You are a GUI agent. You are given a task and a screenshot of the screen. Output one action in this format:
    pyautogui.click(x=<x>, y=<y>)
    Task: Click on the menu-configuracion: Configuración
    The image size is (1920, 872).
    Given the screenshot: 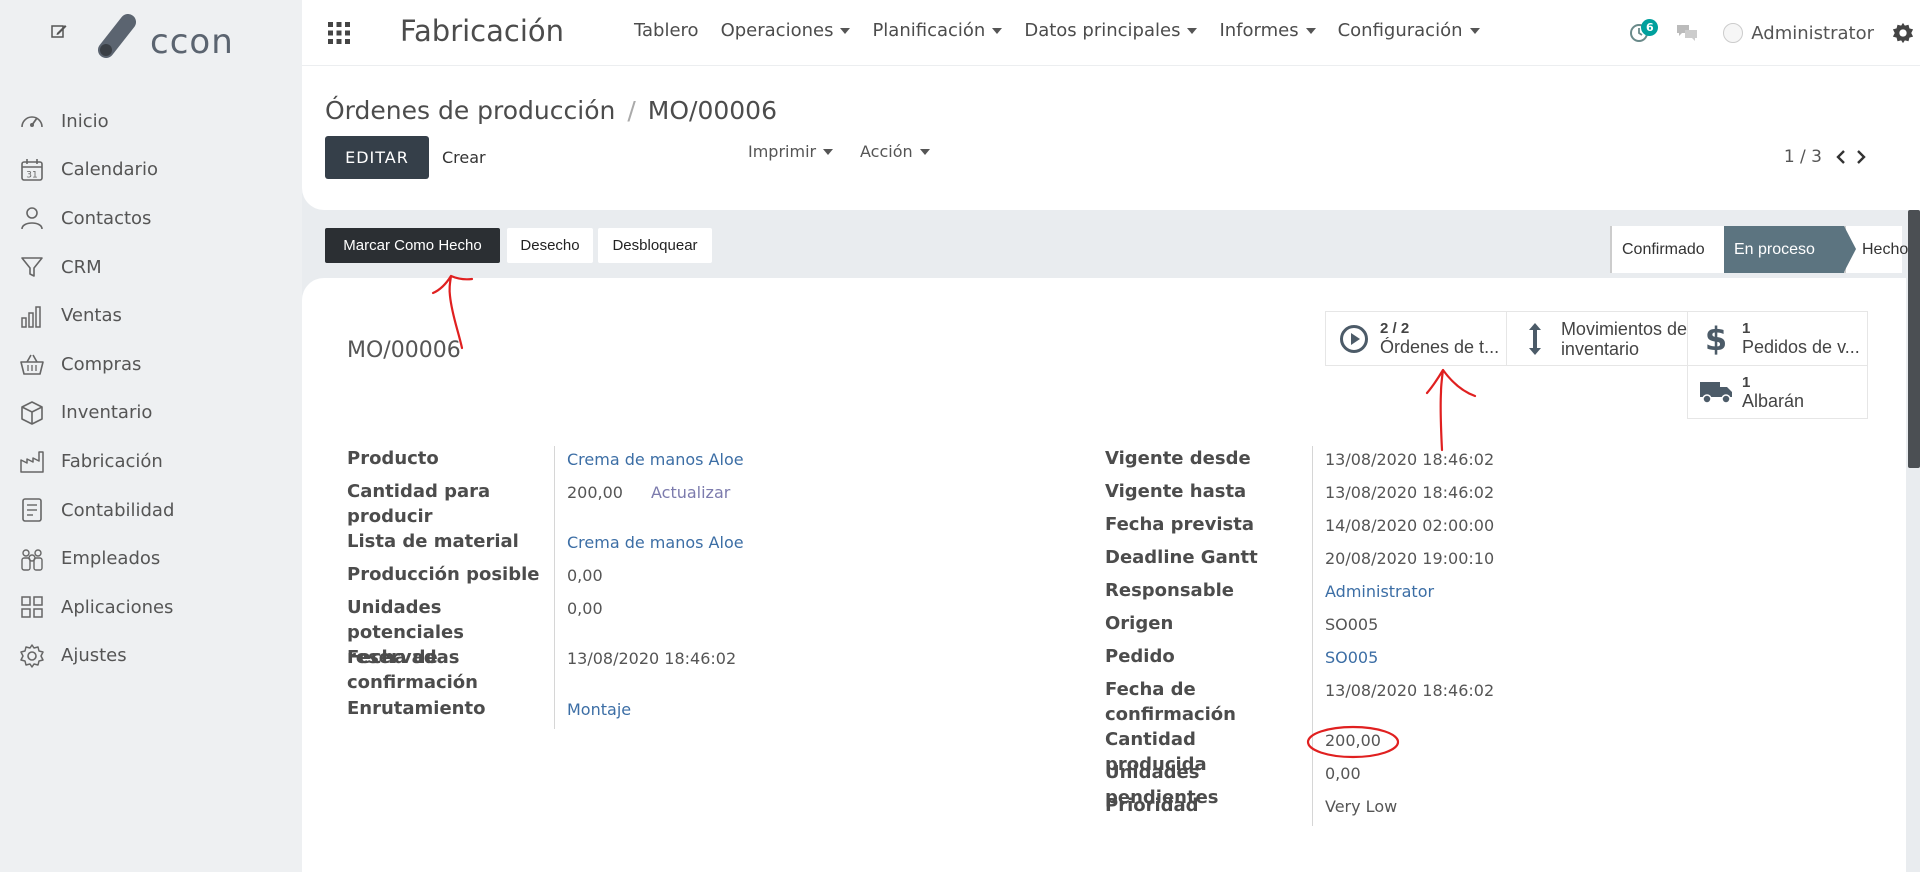 What is the action you would take?
    pyautogui.click(x=1409, y=30)
    